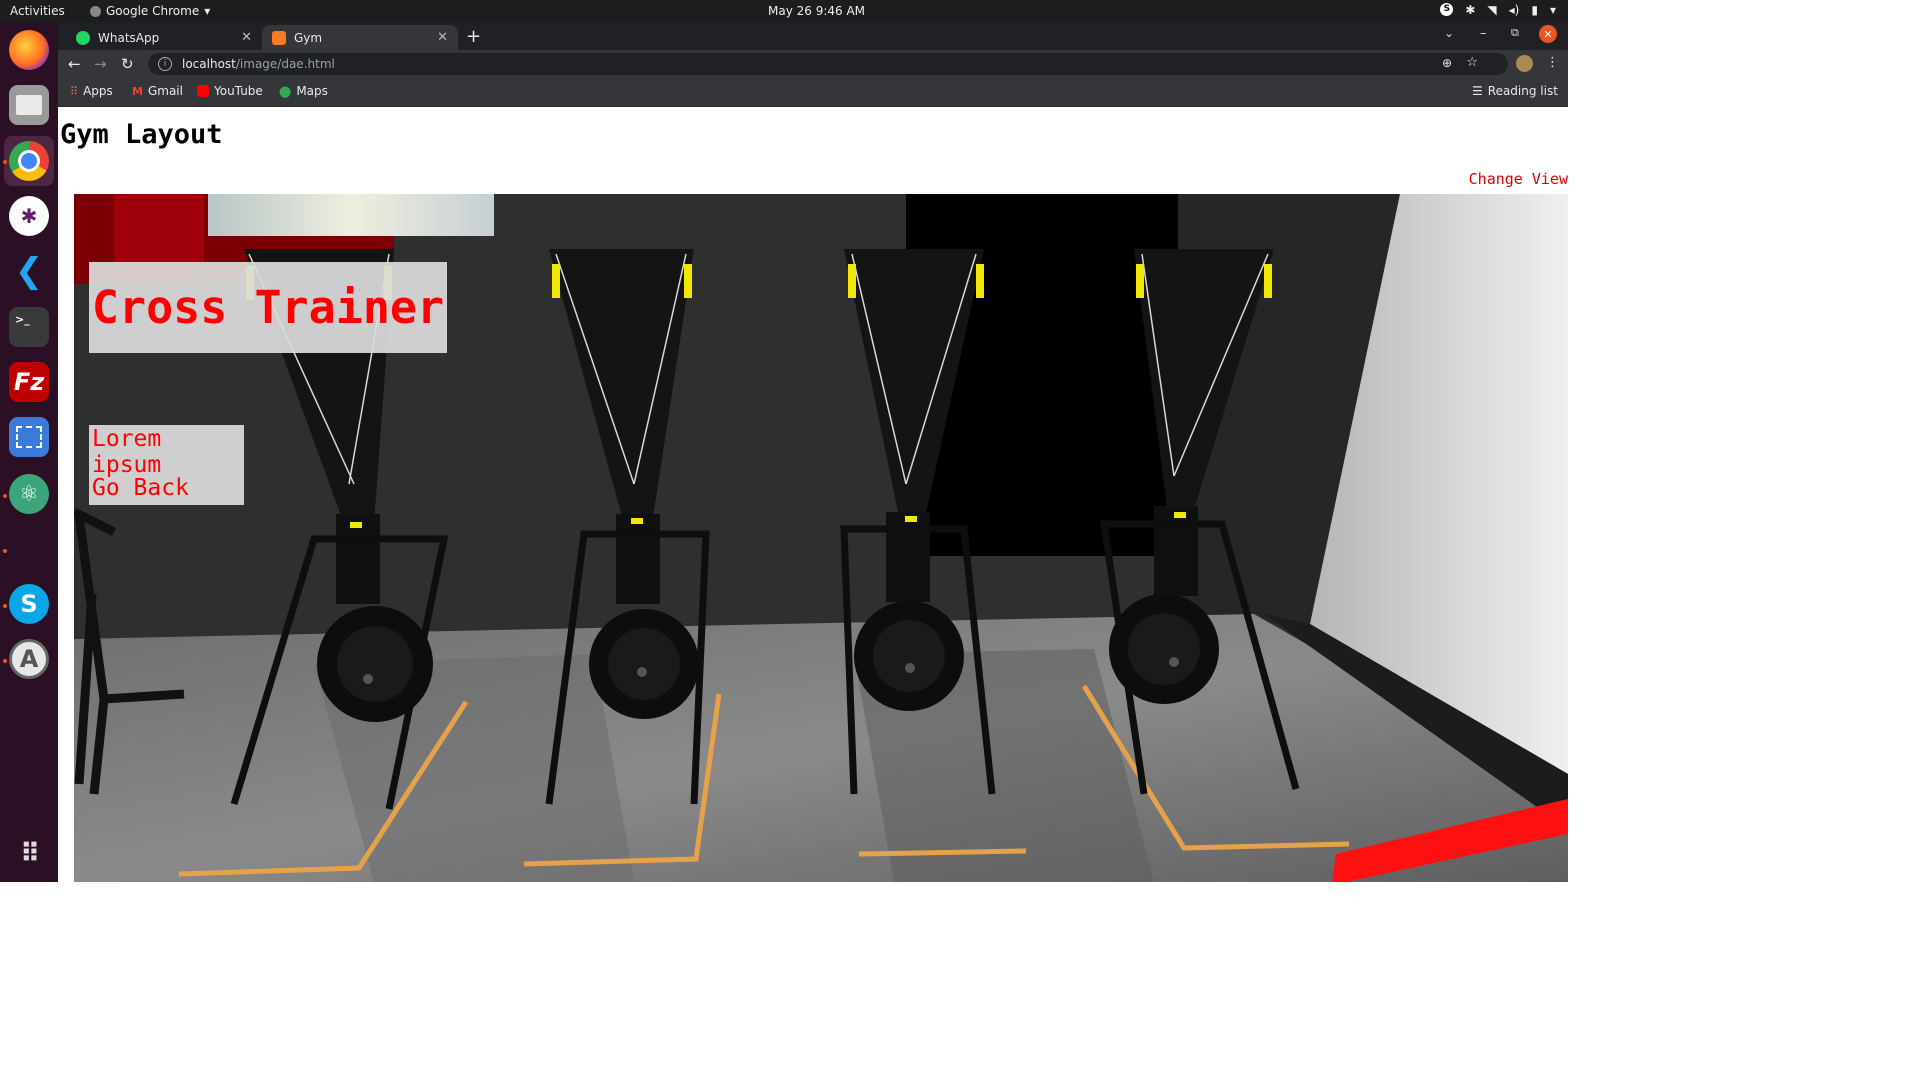 The width and height of the screenshot is (1920, 1080). I want to click on system-tray: S ✱ ◥ ◂) ▮ ▾, so click(1498, 10).